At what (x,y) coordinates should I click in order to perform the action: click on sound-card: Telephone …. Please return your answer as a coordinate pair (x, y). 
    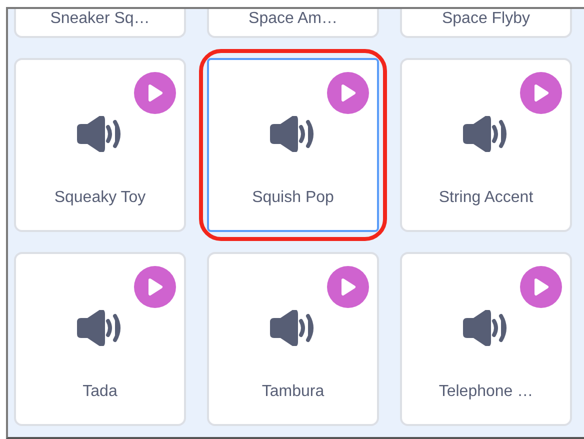
    Looking at the image, I should click on (486, 339).